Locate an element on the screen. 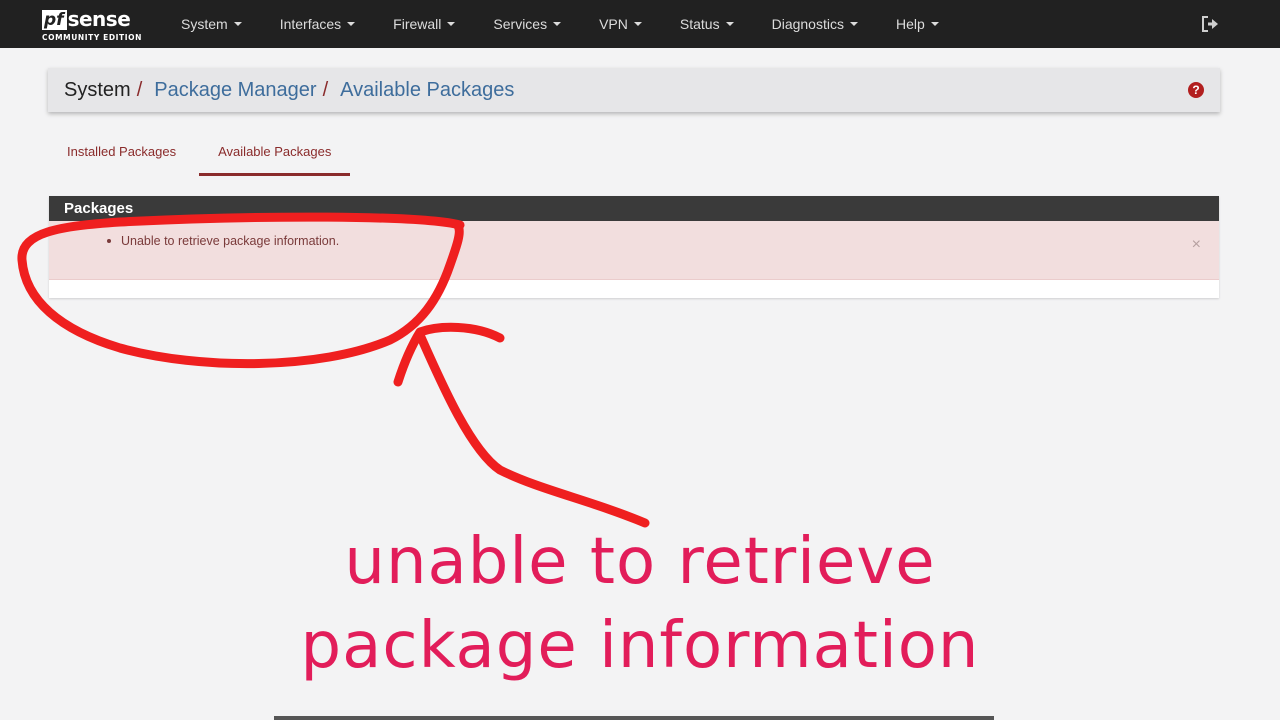 This screenshot has width=1280, height=720. nav-firewall: Firewall is located at coordinates (424, 24).